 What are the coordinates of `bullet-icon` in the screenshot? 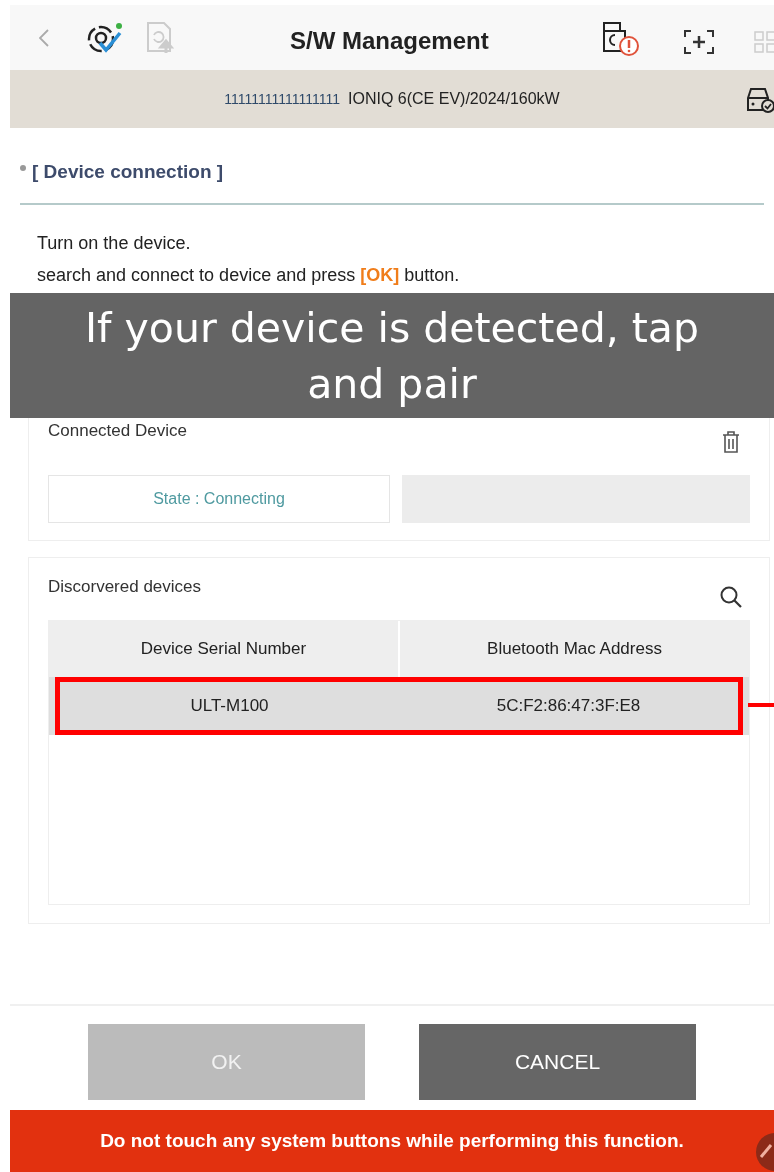 It's located at (23, 168).